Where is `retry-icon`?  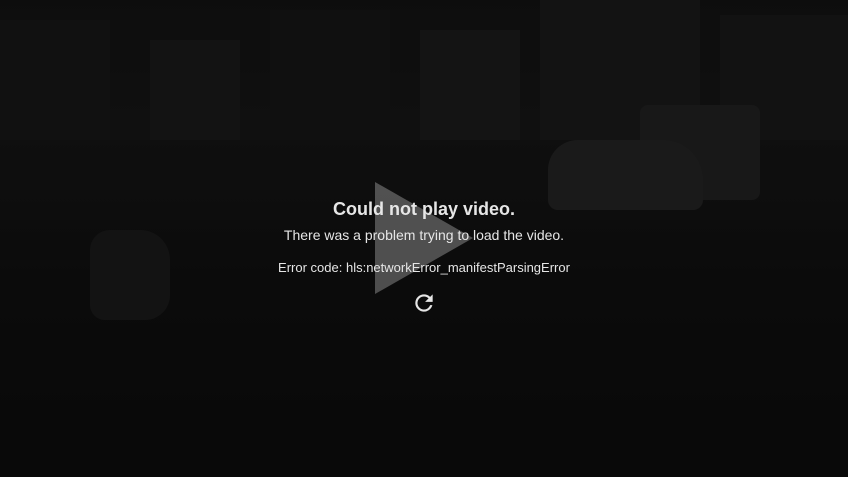 retry-icon is located at coordinates (424, 303).